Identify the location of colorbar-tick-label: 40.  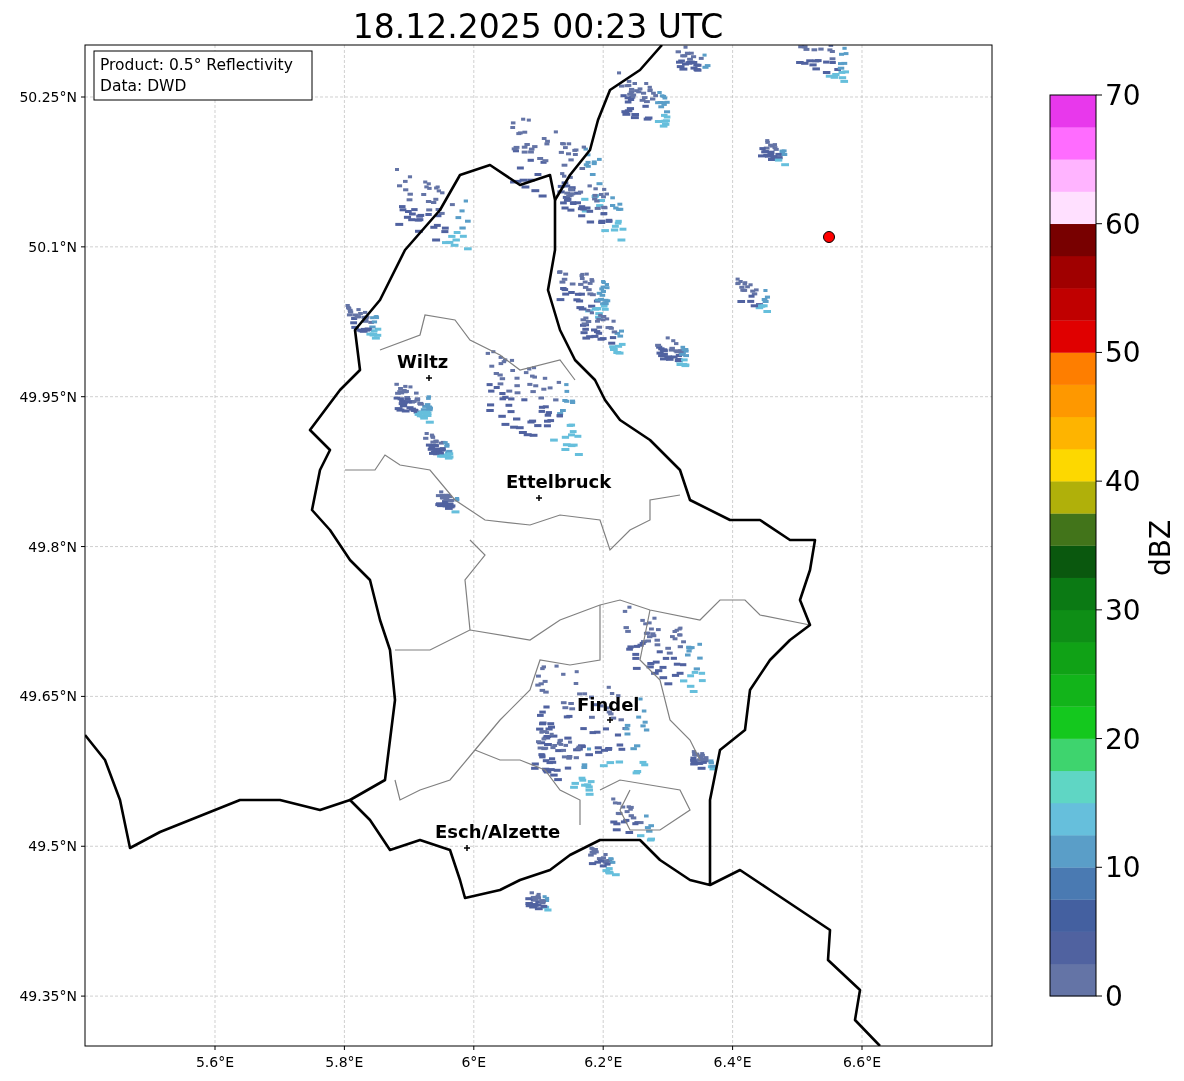
(1123, 482).